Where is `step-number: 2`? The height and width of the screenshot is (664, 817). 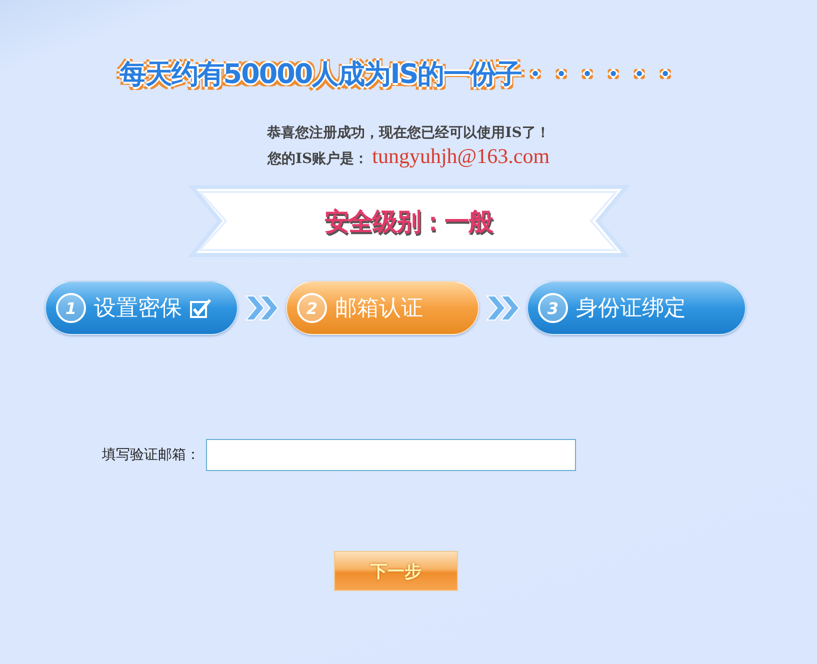
step-number: 2 is located at coordinates (312, 308).